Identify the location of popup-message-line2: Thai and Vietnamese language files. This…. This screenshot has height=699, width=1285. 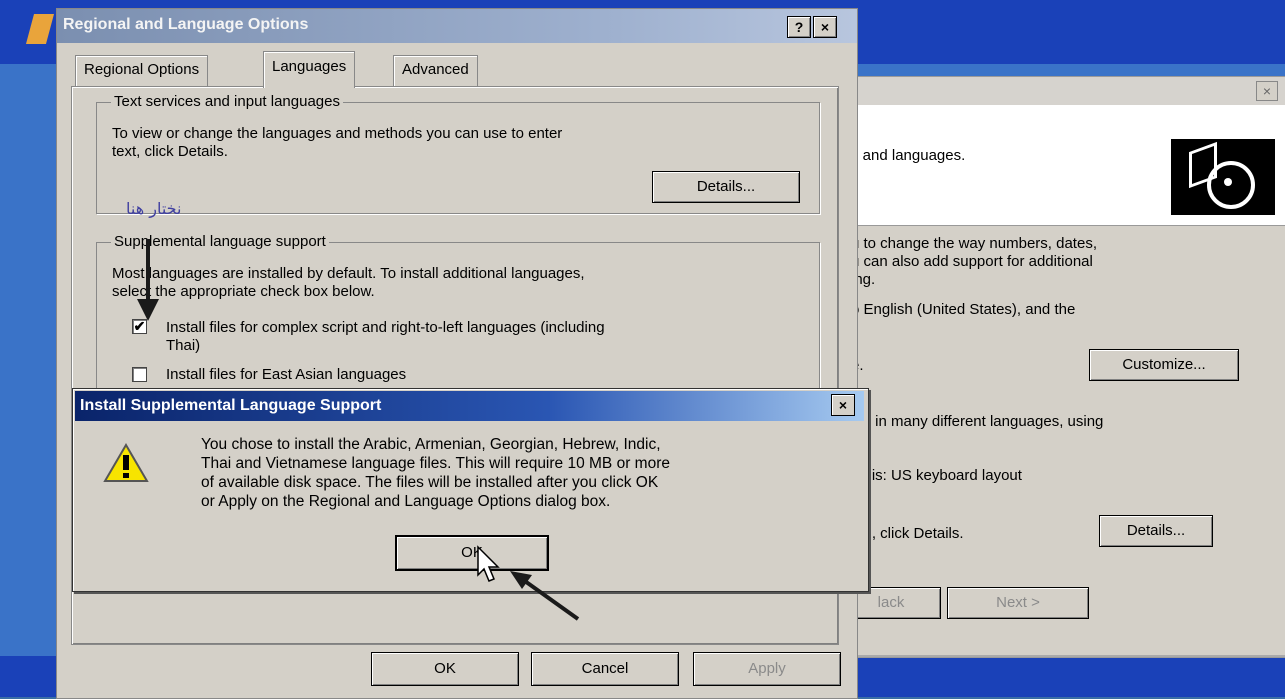
(435, 463).